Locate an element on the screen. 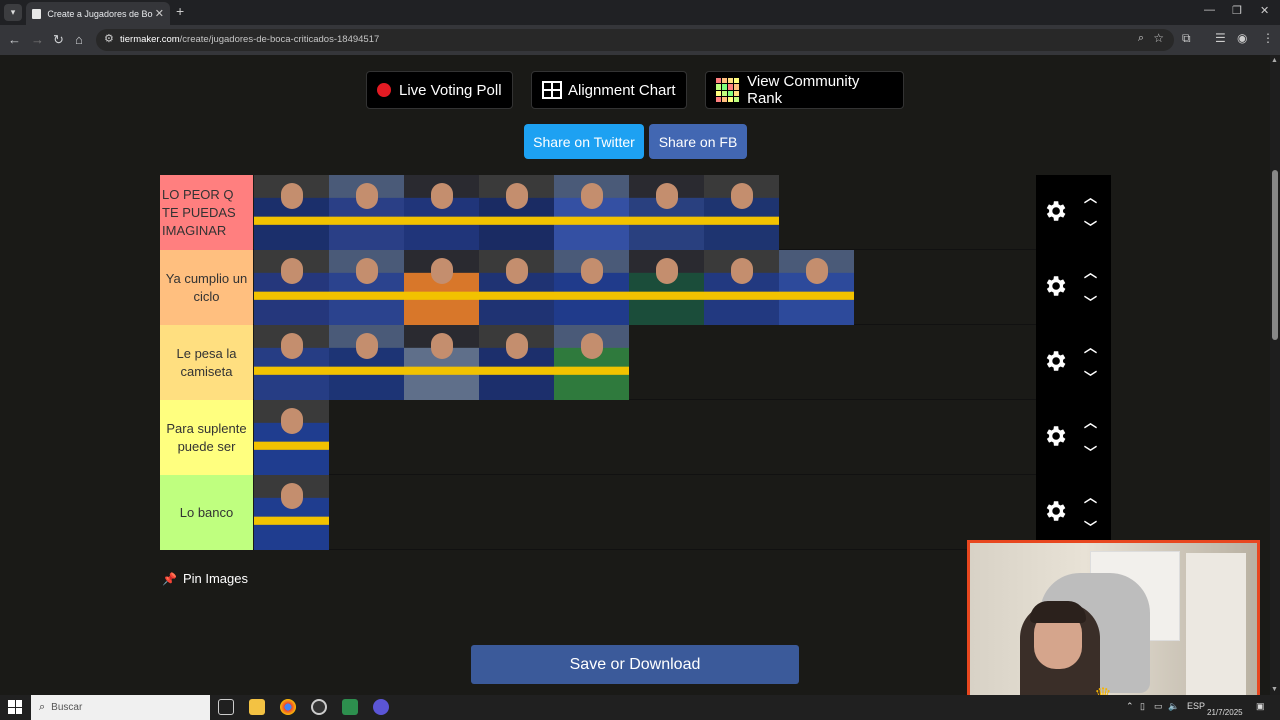 Image resolution: width=1280 pixels, height=720 pixels. streamer-hair is located at coordinates (1058, 612).